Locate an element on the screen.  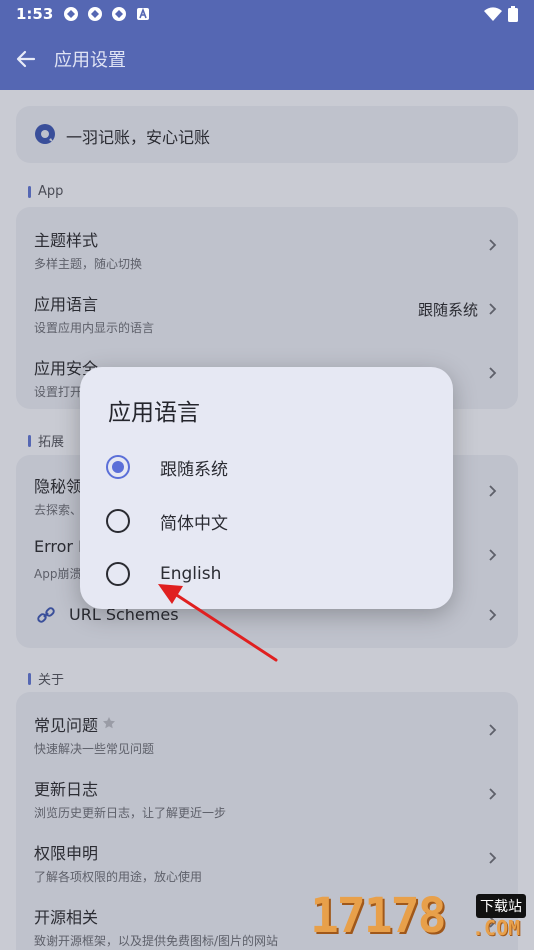
annotation-arrow is located at coordinates (218, 623).